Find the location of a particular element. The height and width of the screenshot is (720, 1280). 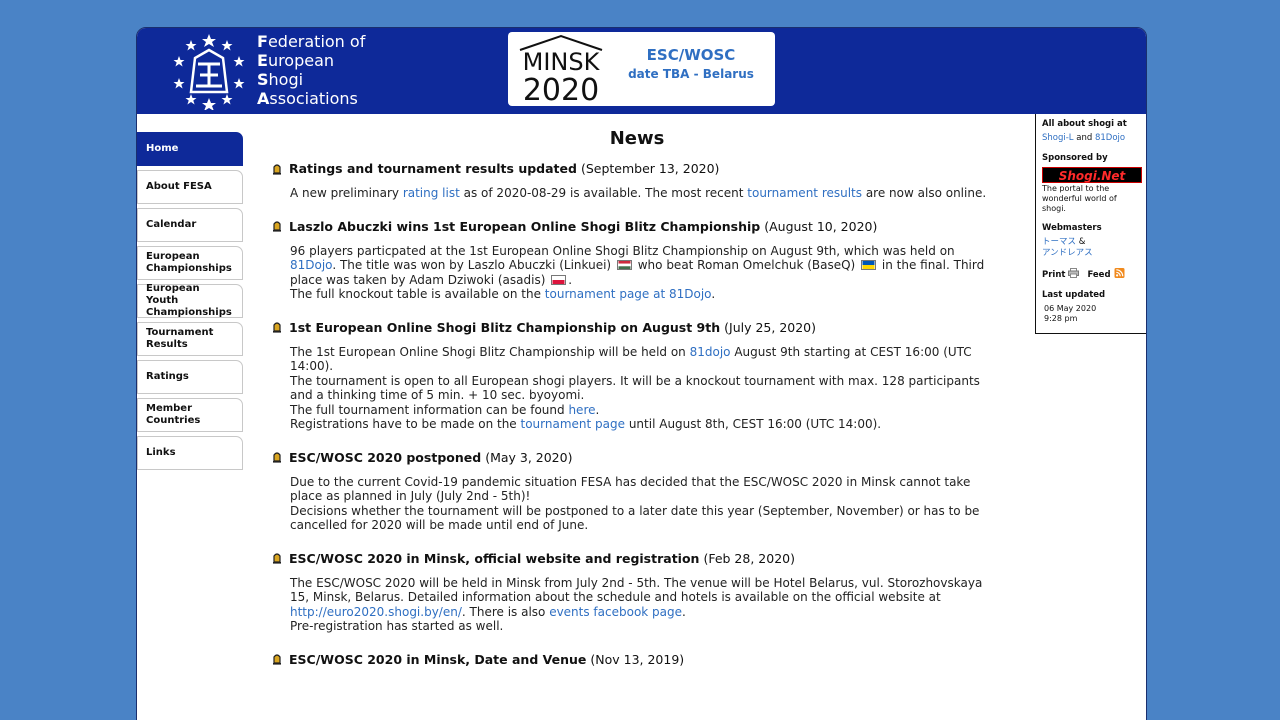

news-text: Registrations have to be made on the is located at coordinates (405, 424).